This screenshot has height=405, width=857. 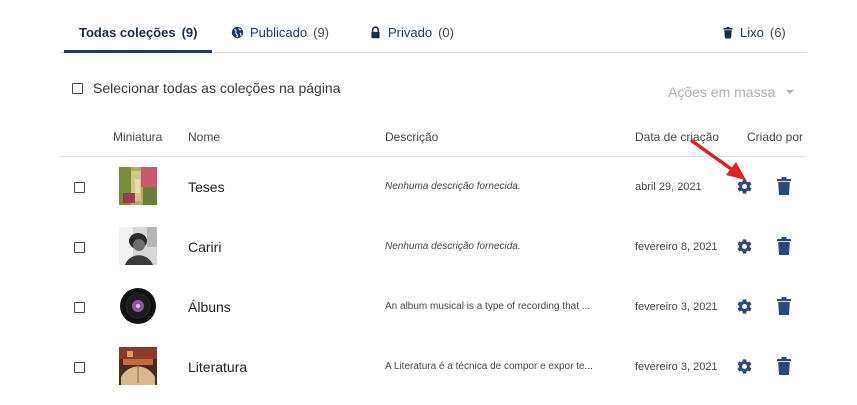 I want to click on tab-all-label: Todas coleções, so click(x=127, y=32).